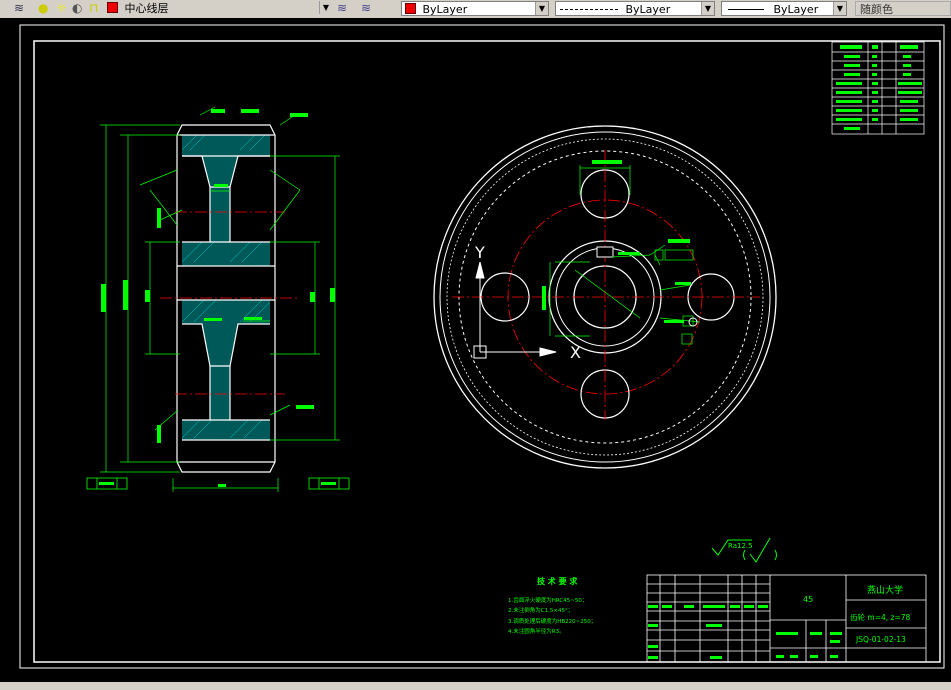 This screenshot has height=690, width=951. Describe the element at coordinates (479, 252) in the screenshot. I see `ucs-y-label: Y` at that location.